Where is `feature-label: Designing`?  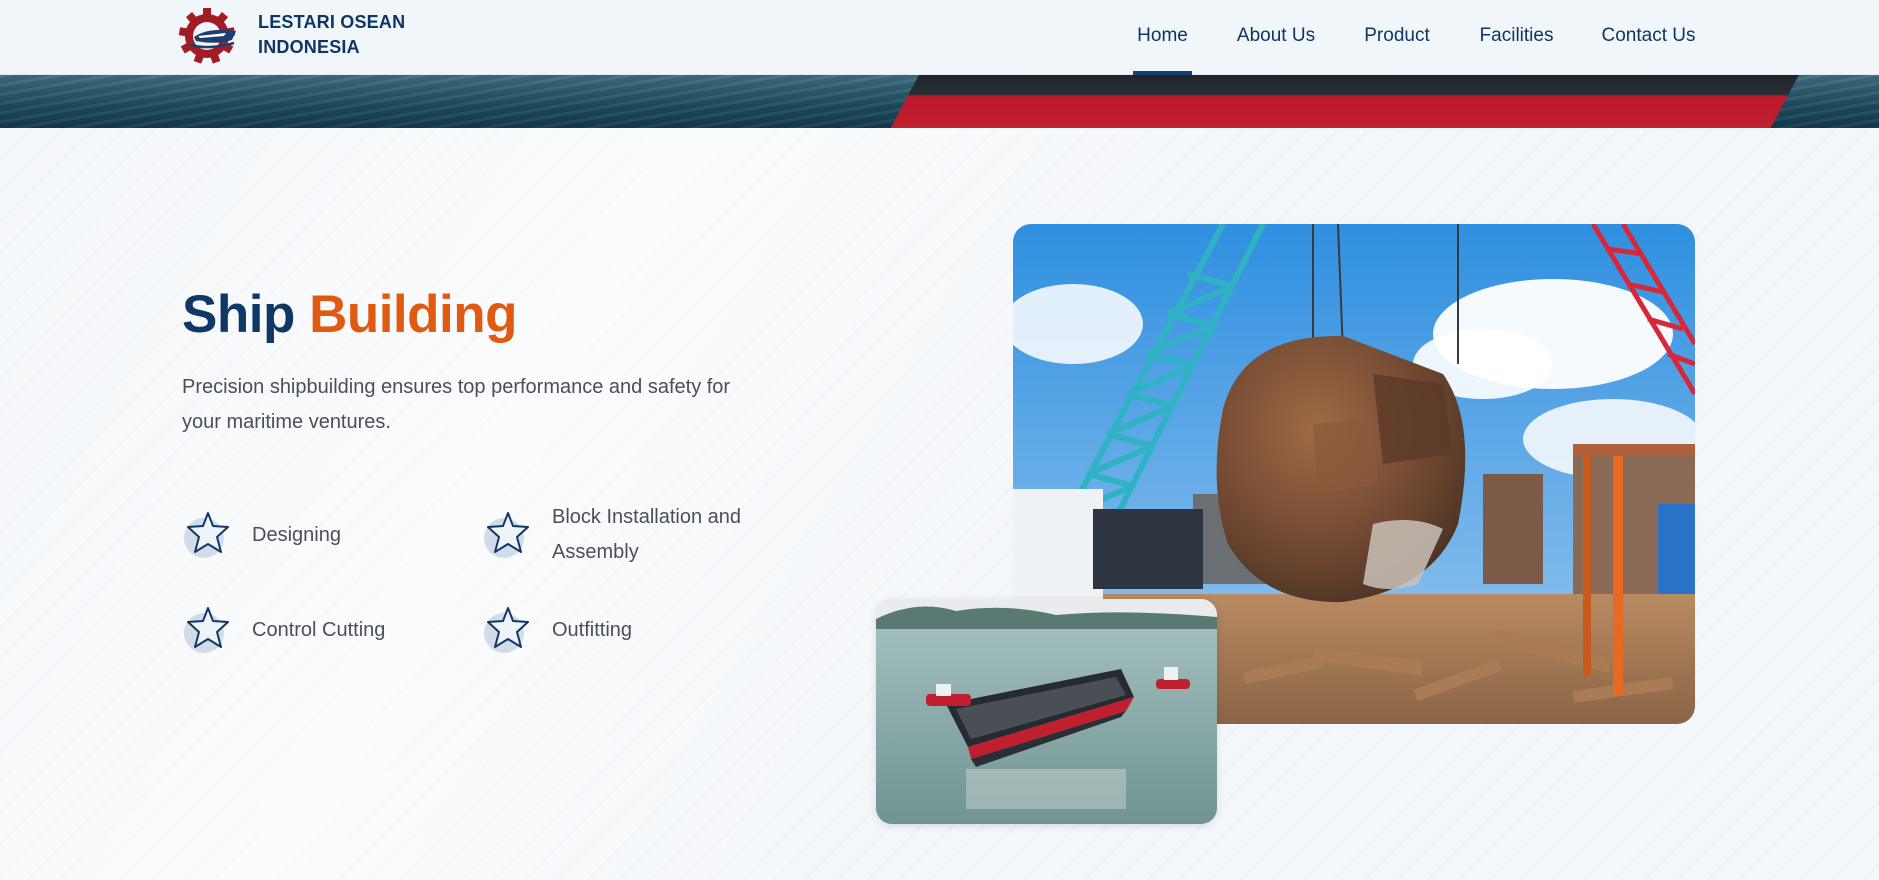
feature-label: Designing is located at coordinates (296, 534).